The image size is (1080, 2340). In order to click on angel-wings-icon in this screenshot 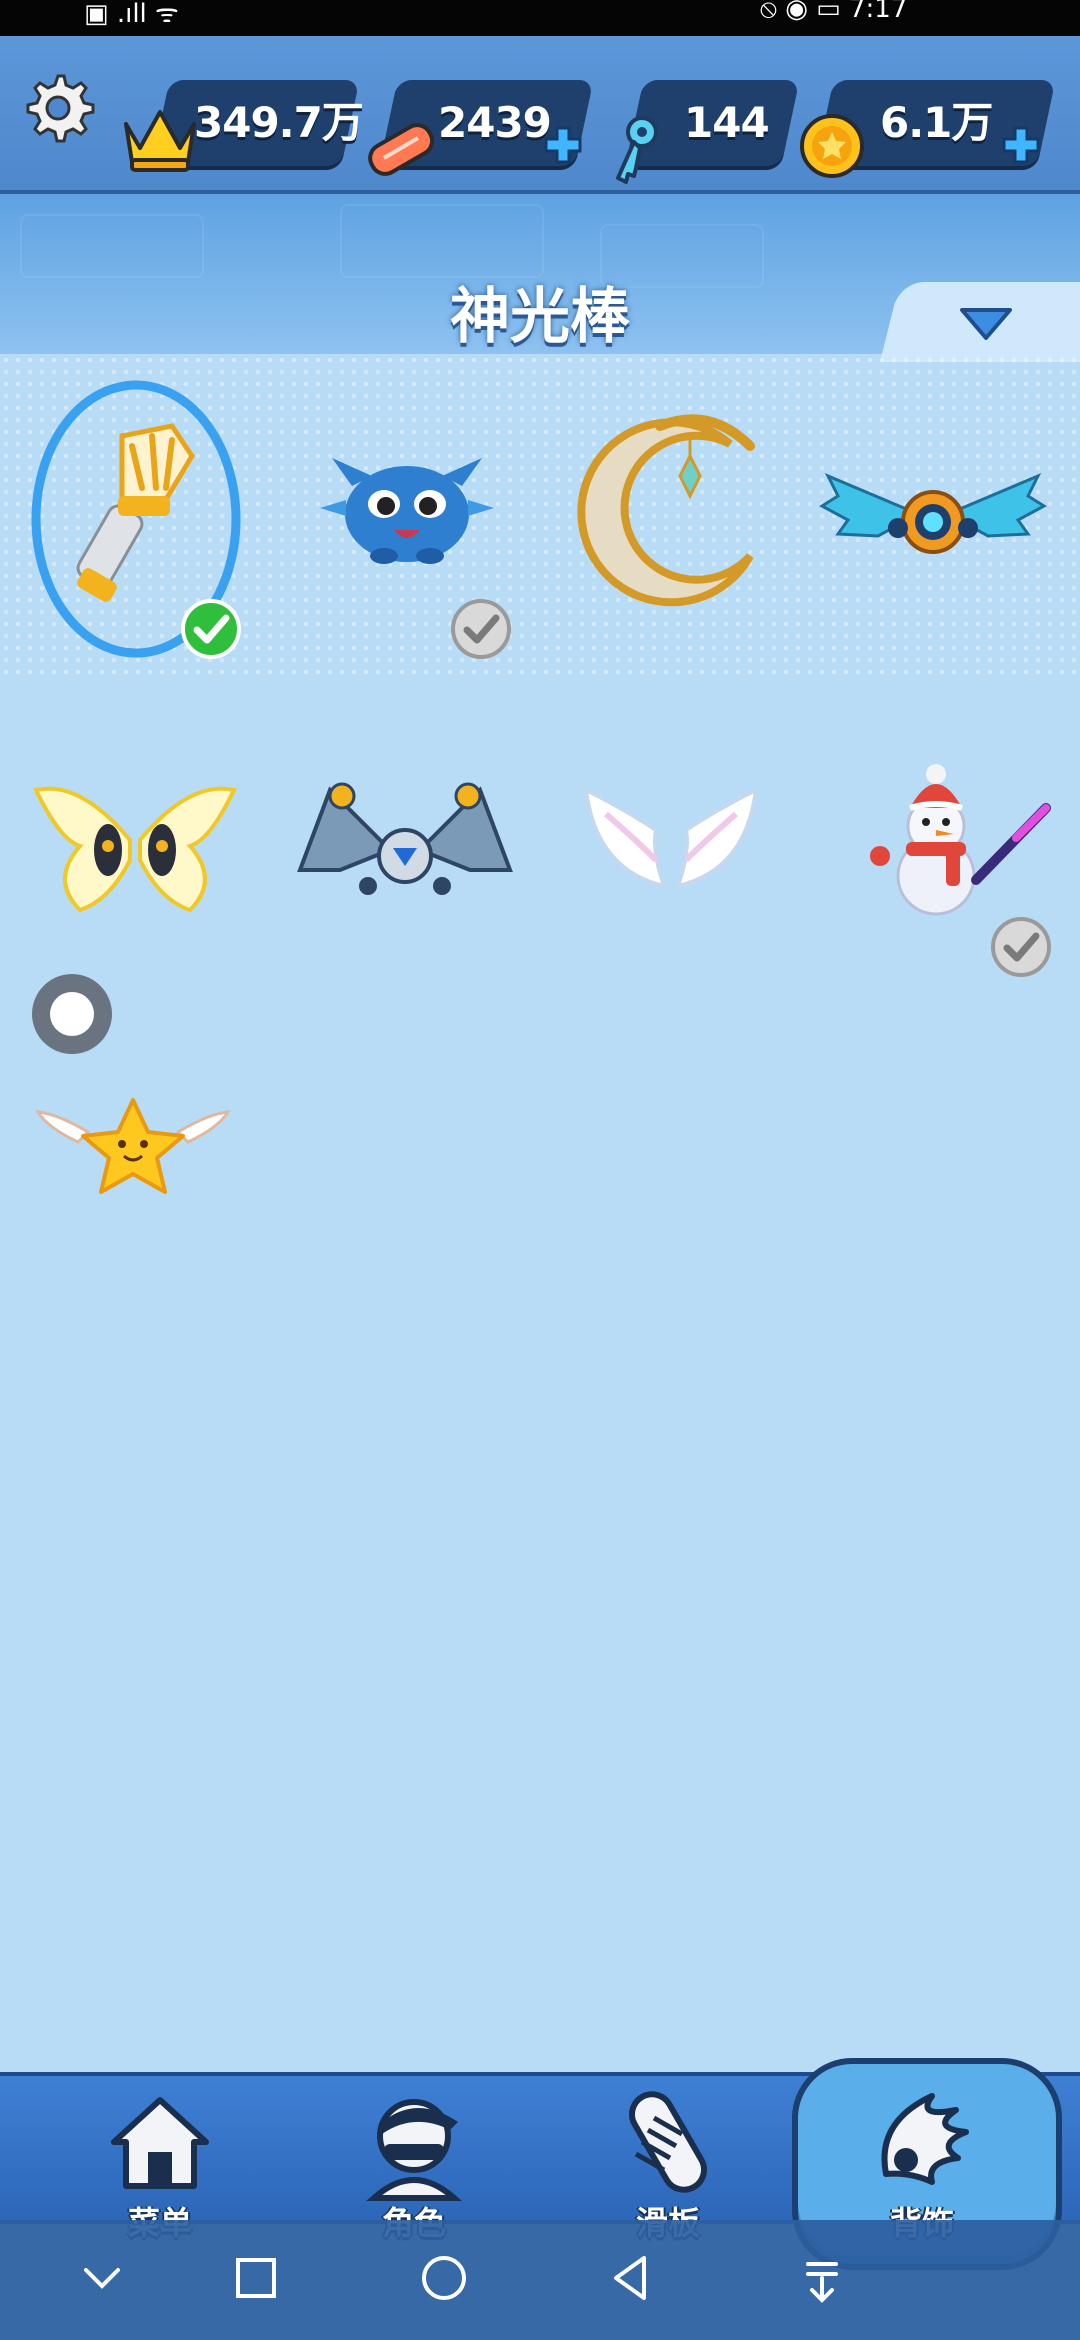, I will do `click(671, 837)`.